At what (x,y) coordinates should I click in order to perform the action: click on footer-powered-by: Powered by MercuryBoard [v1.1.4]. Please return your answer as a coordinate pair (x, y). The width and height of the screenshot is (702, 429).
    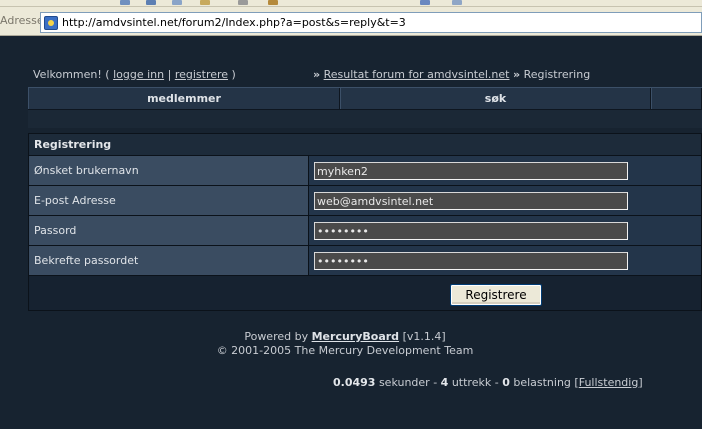
    Looking at the image, I should click on (345, 336).